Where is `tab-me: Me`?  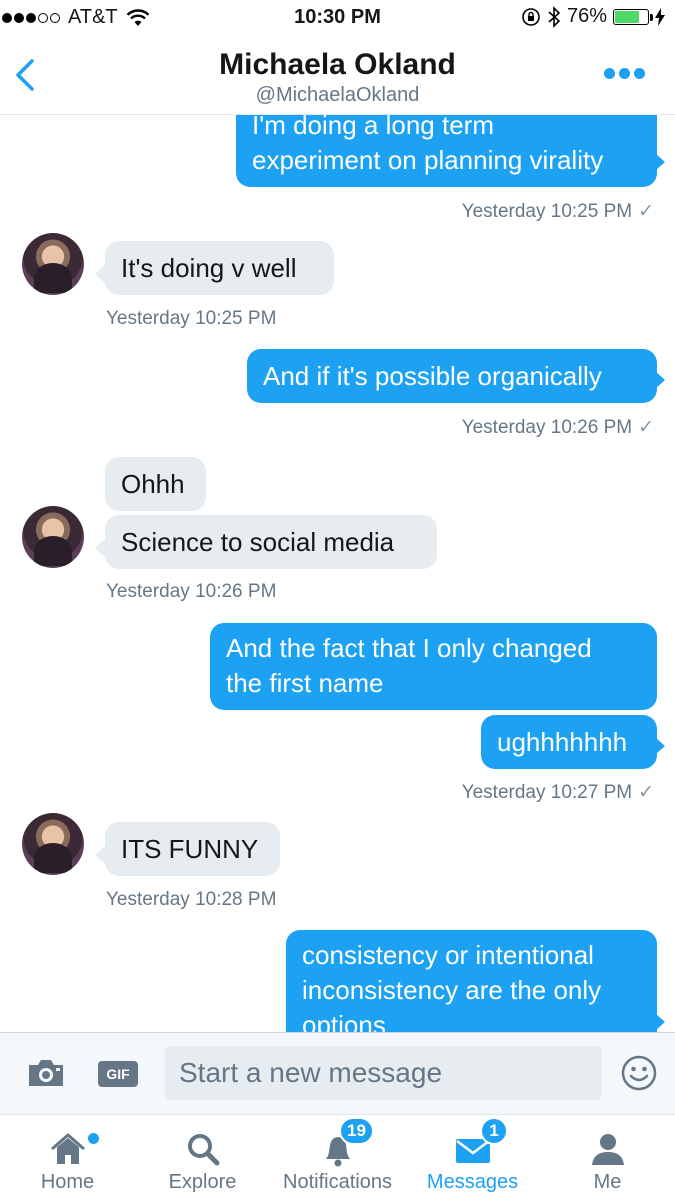
tab-me: Me is located at coordinates (607, 1158).